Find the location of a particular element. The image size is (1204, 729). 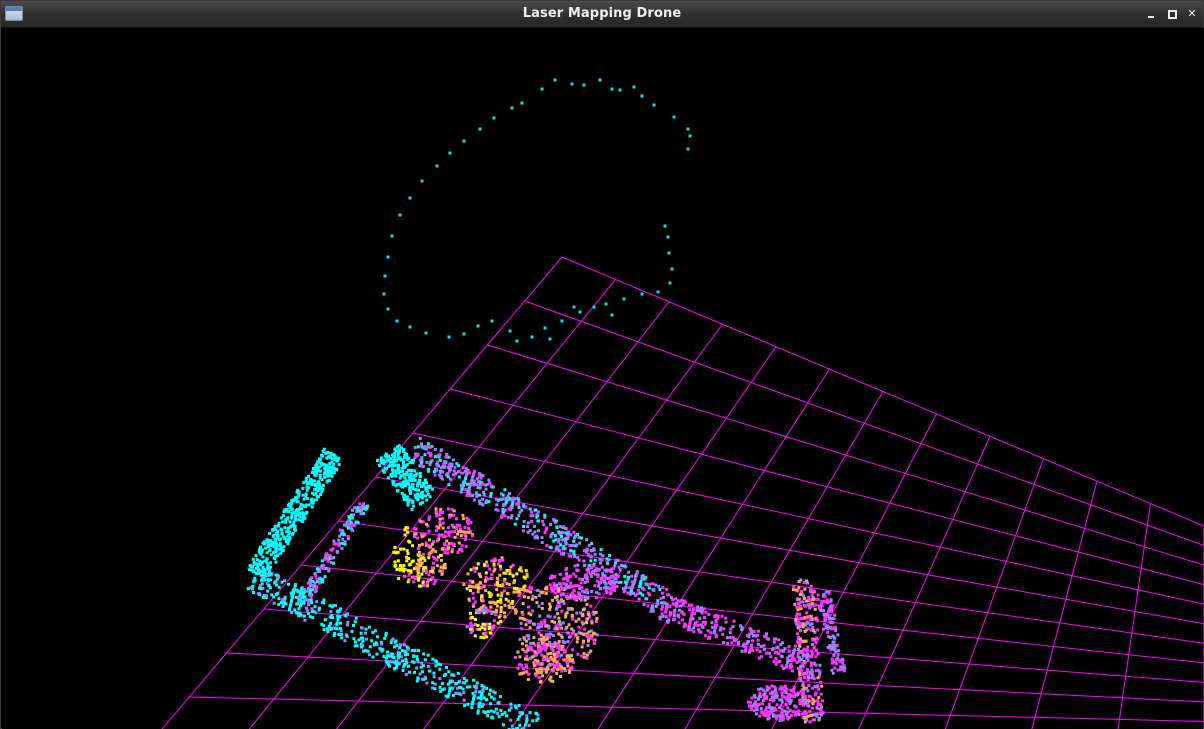

maximize-button is located at coordinates (1171, 14).